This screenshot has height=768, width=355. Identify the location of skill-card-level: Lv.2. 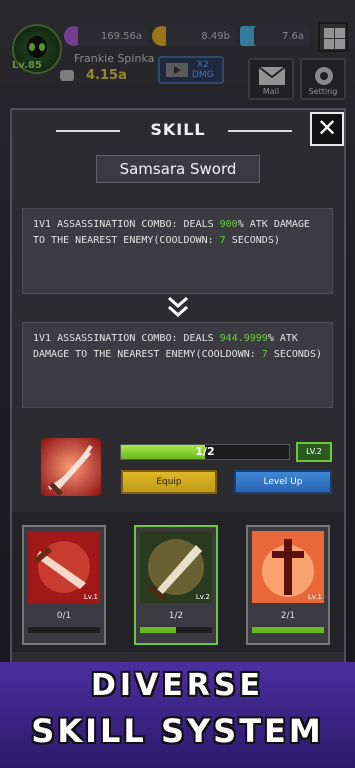
(202, 597).